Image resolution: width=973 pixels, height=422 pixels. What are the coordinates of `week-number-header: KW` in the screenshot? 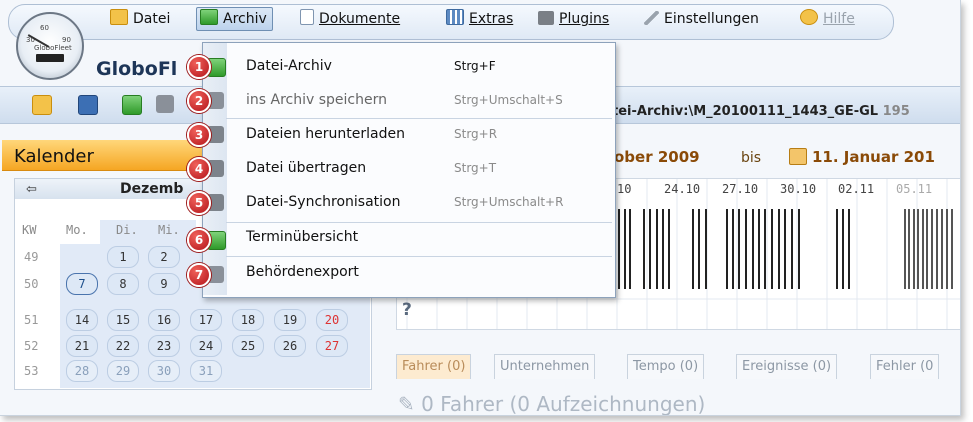 It's located at (29, 230).